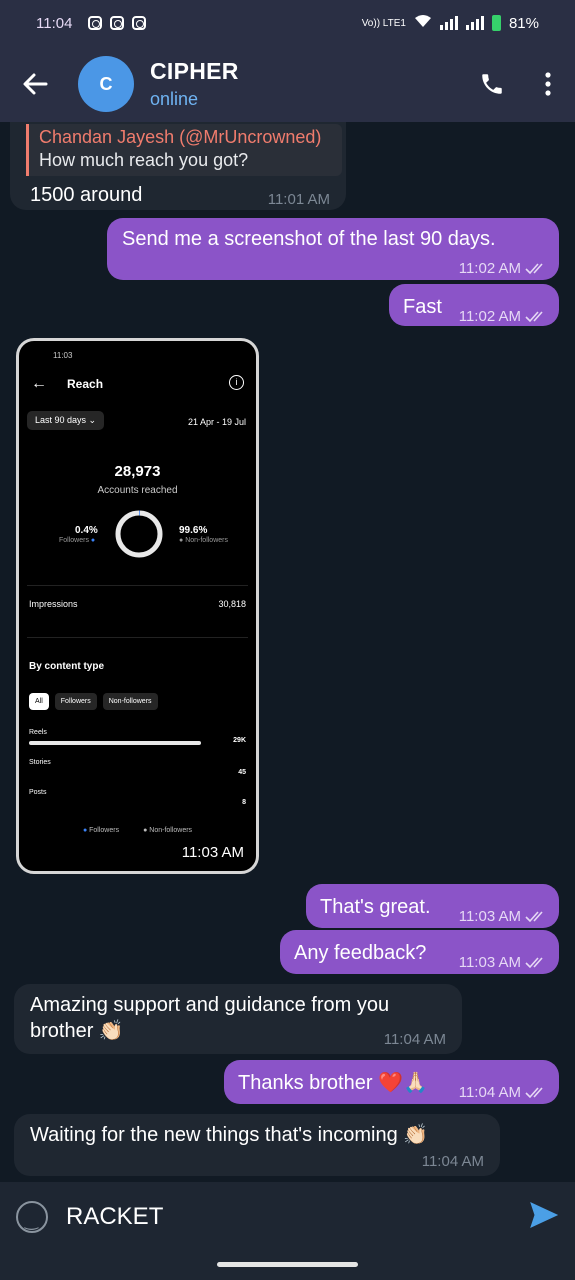 The image size is (575, 1280). What do you see at coordinates (333, 1083) in the screenshot?
I see `message-text: Thanks brother ❤️🙏🏻` at bounding box center [333, 1083].